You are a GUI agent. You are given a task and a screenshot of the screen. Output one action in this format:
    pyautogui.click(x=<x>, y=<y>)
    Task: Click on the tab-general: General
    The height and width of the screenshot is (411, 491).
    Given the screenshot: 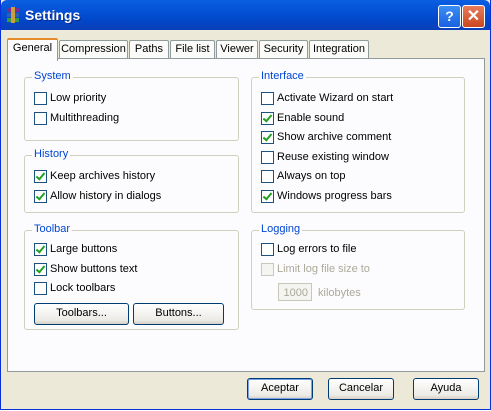 What is the action you would take?
    pyautogui.click(x=32, y=49)
    